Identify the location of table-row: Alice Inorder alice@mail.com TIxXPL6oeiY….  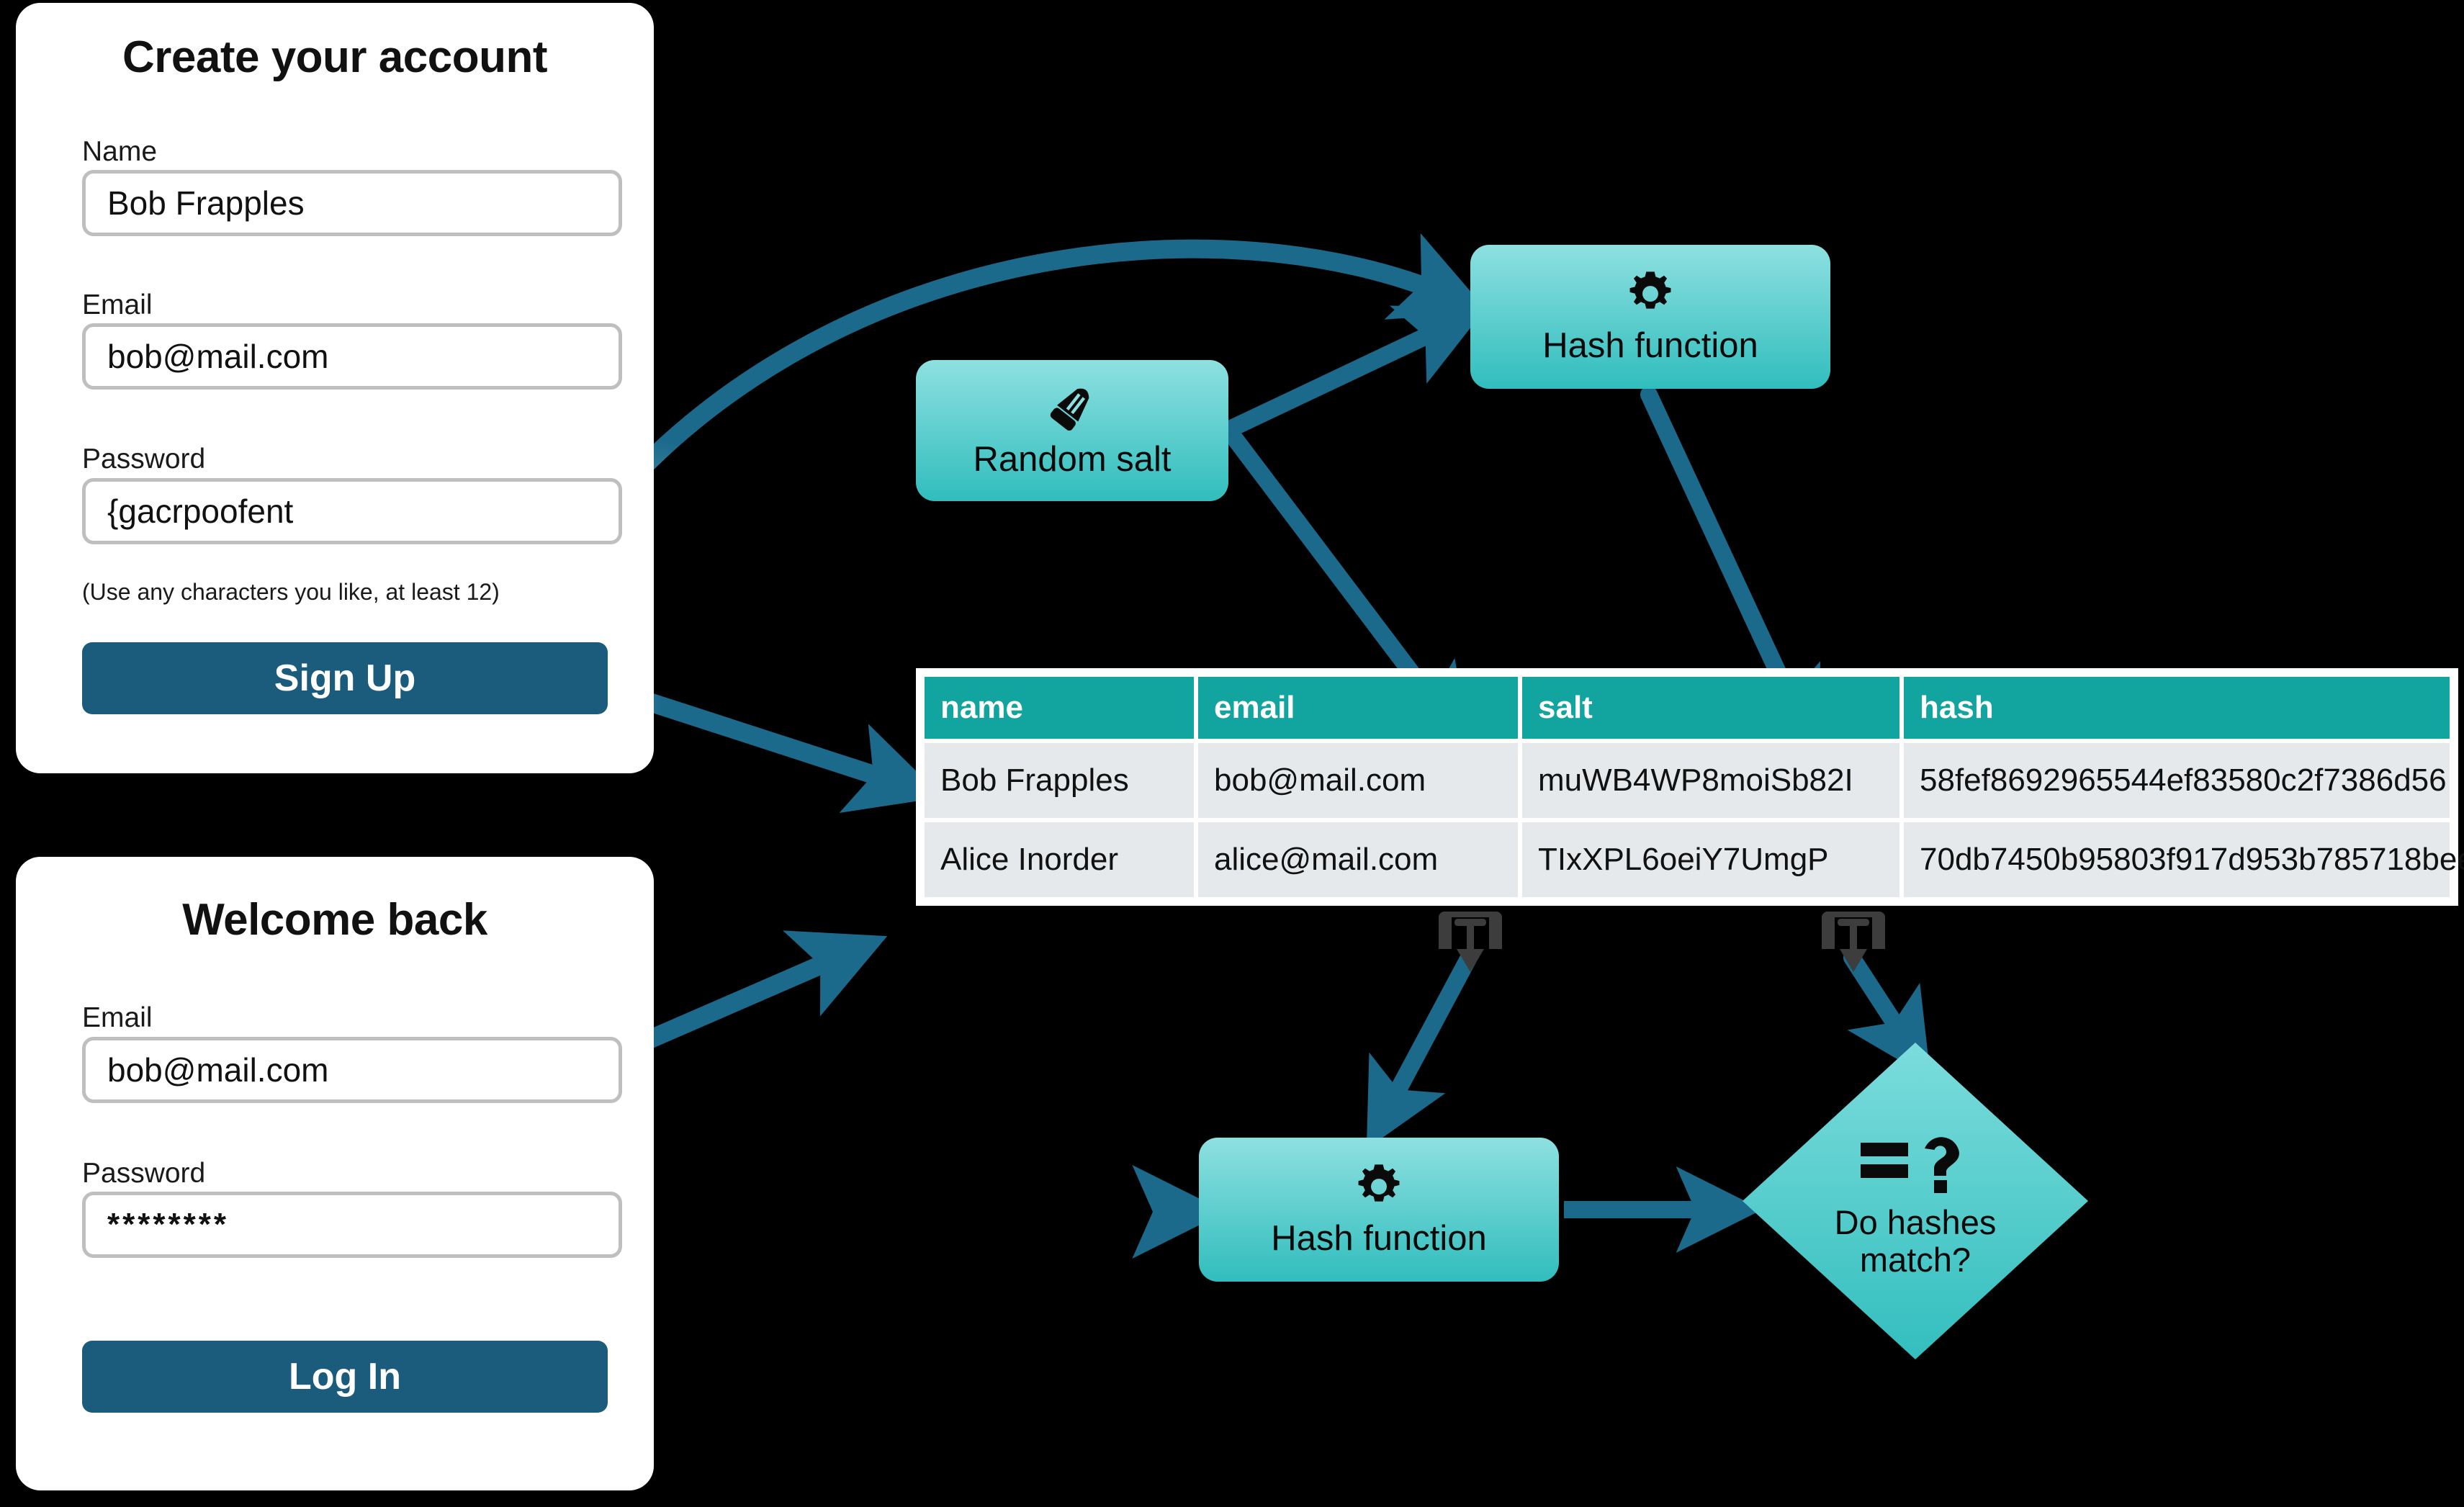
(1694, 859).